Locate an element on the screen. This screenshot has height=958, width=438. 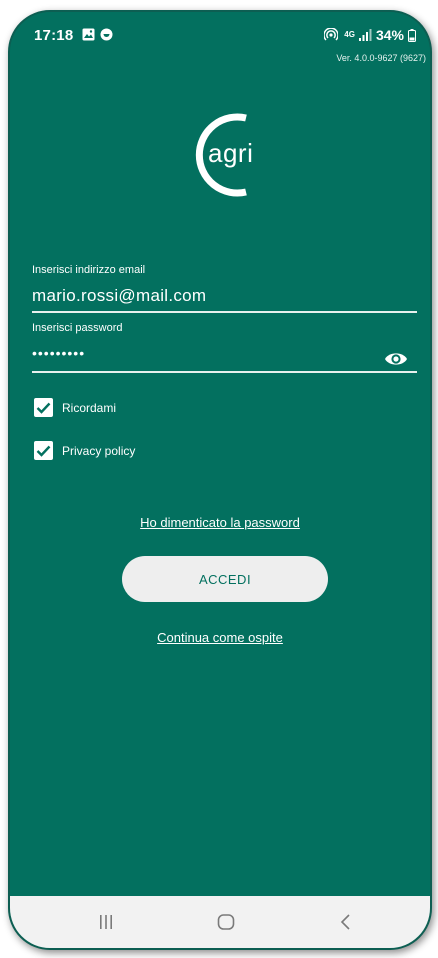
status-indicators: 4G 34% is located at coordinates (370, 35).